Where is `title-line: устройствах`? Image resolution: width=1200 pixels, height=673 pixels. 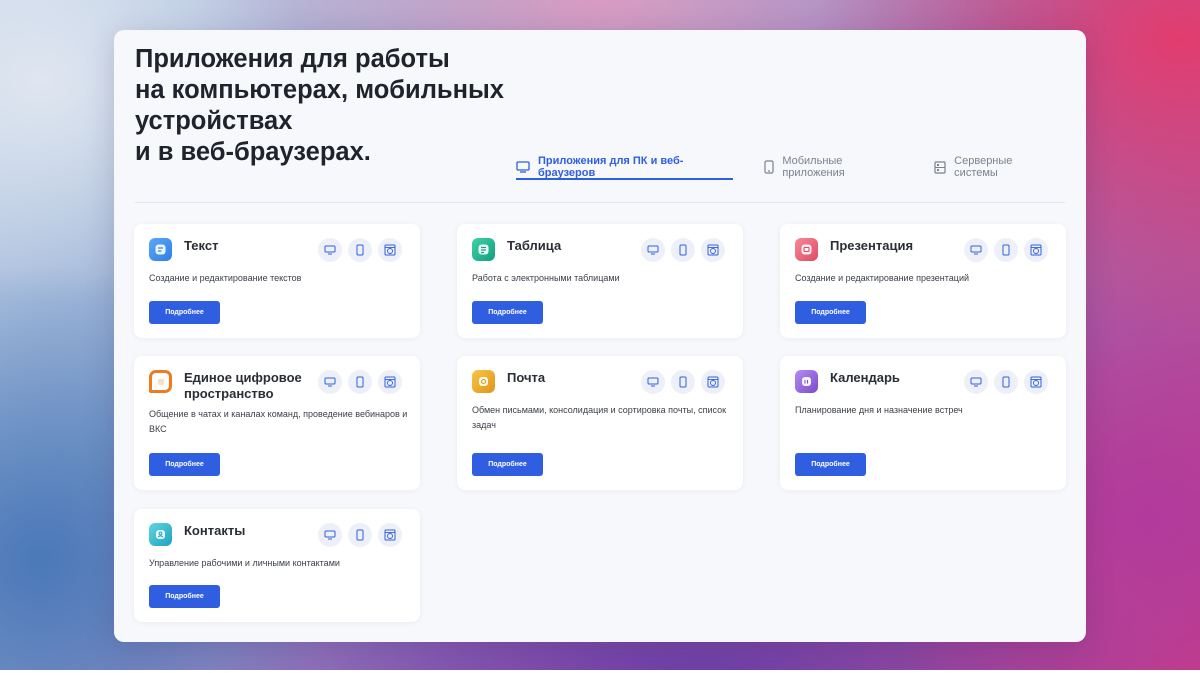 title-line: устройствах is located at coordinates (214, 121).